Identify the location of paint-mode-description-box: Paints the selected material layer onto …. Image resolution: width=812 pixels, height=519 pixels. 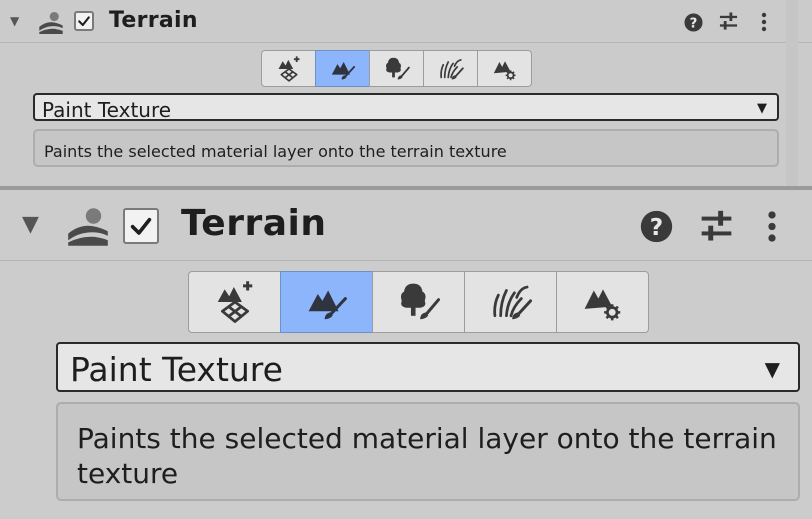
(406, 148).